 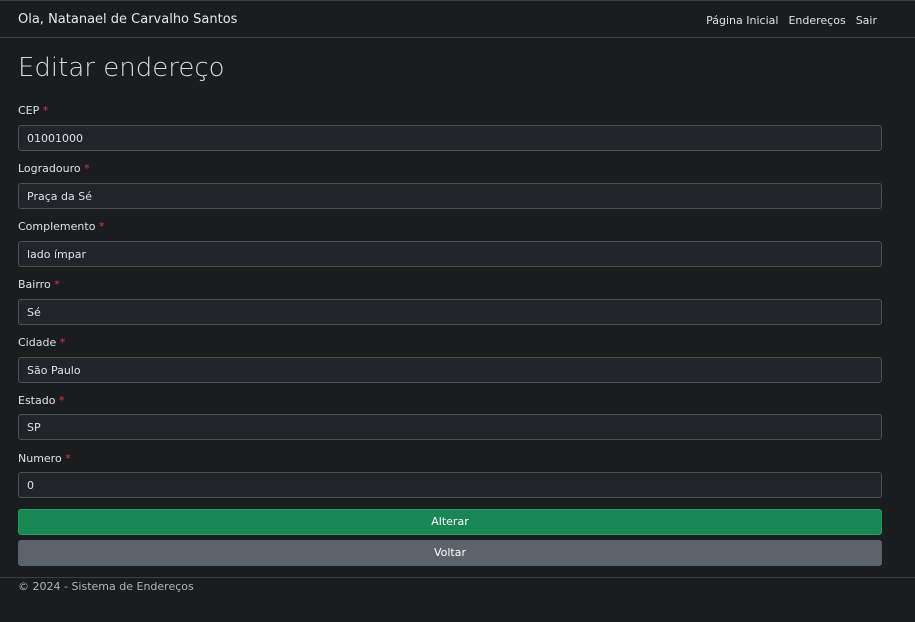 What do you see at coordinates (450, 370) in the screenshot?
I see `cidade-input` at bounding box center [450, 370].